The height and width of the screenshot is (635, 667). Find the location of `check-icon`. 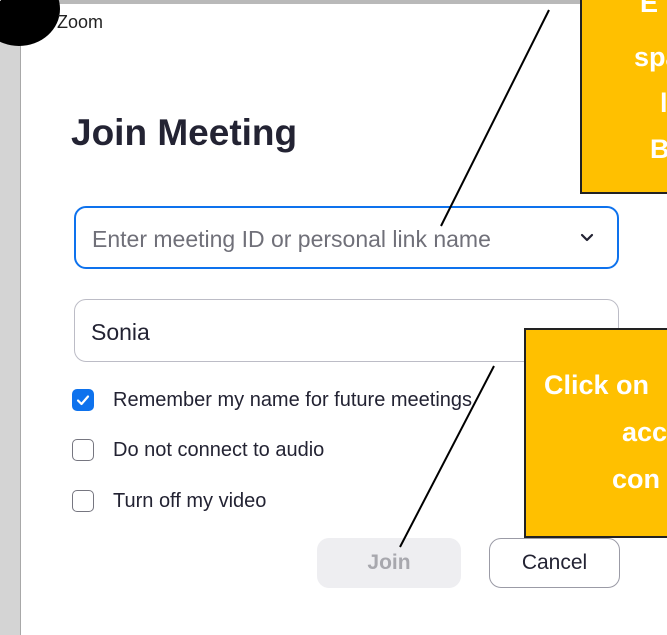

check-icon is located at coordinates (83, 400).